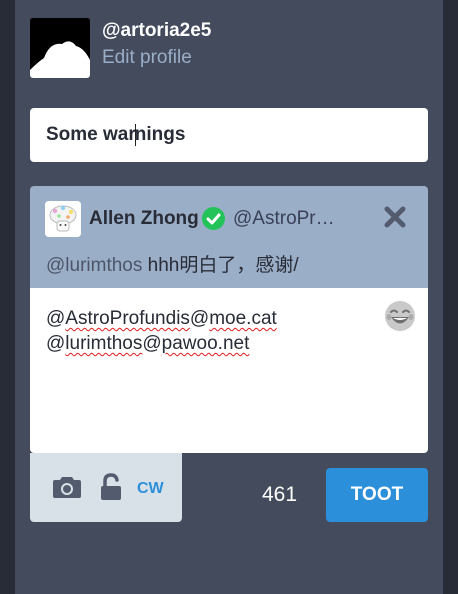 Image resolution: width=458 pixels, height=594 pixels. I want to click on avatar, so click(60, 48).